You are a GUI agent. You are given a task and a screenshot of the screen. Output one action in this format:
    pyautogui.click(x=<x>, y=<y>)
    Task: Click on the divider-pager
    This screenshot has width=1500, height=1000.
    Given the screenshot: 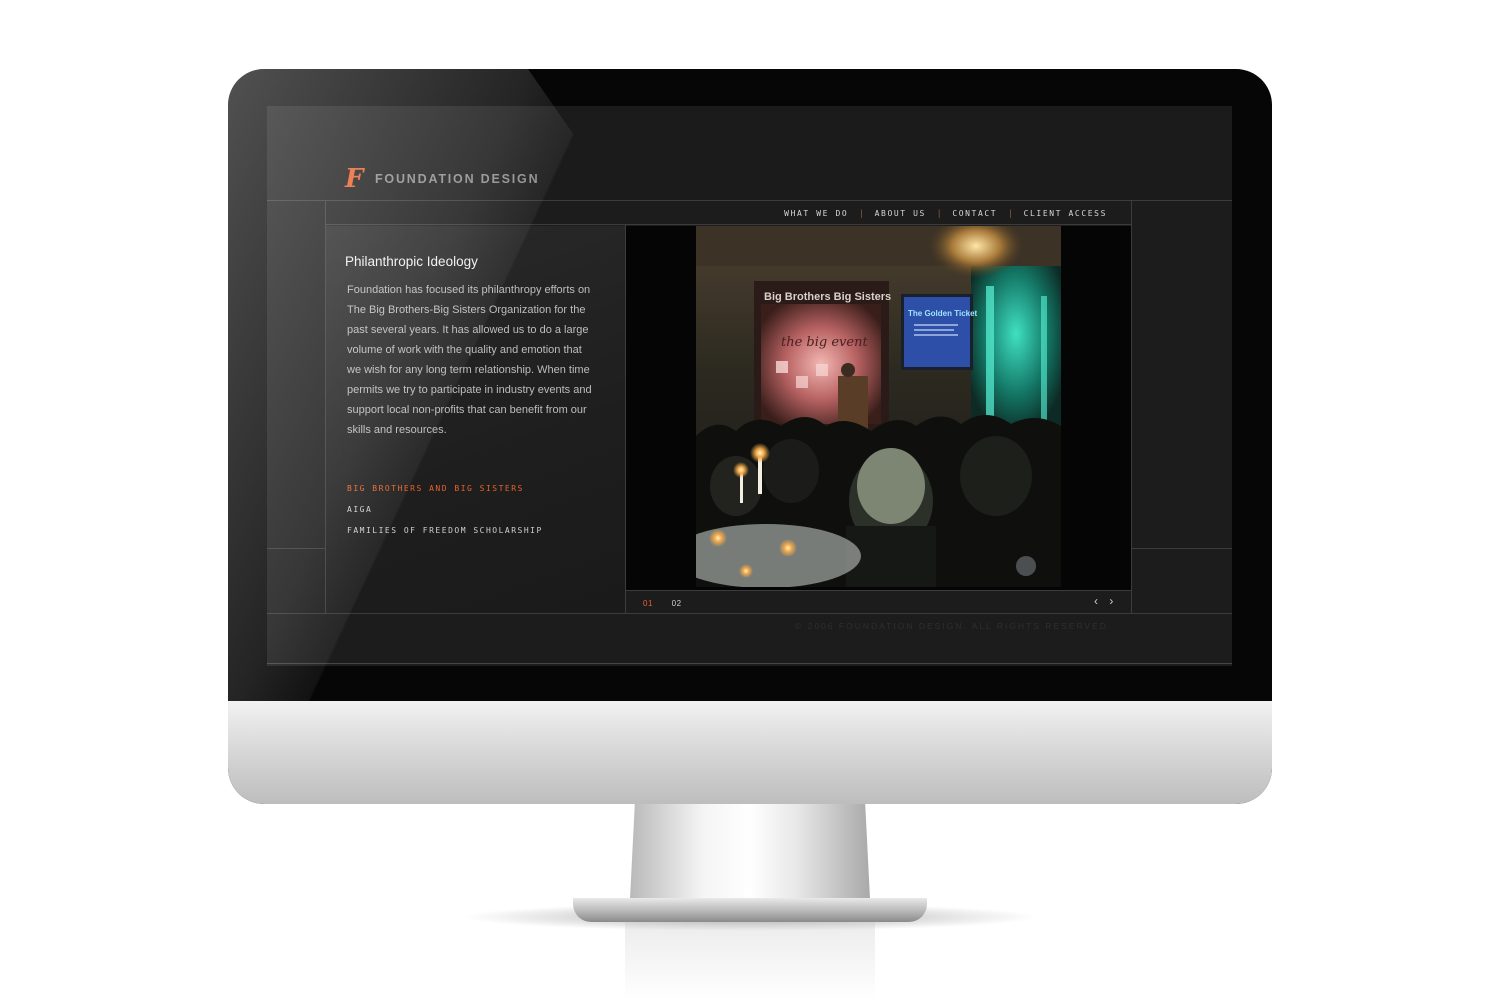 What is the action you would take?
    pyautogui.click(x=879, y=590)
    